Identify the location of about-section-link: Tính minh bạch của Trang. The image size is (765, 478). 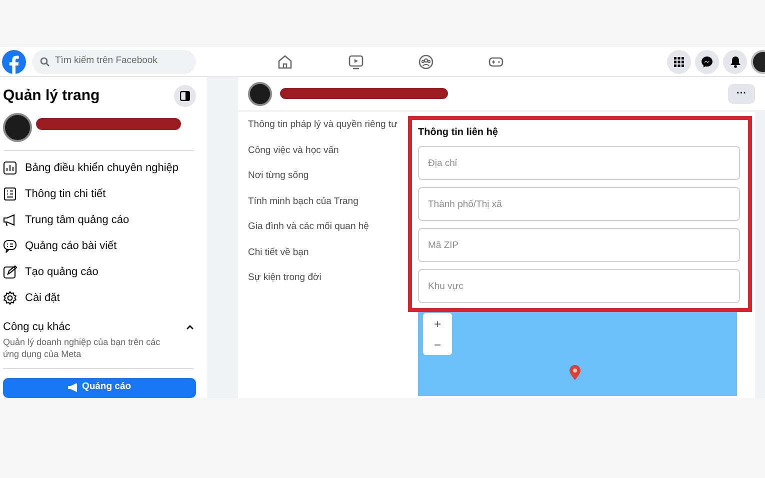
(328, 201).